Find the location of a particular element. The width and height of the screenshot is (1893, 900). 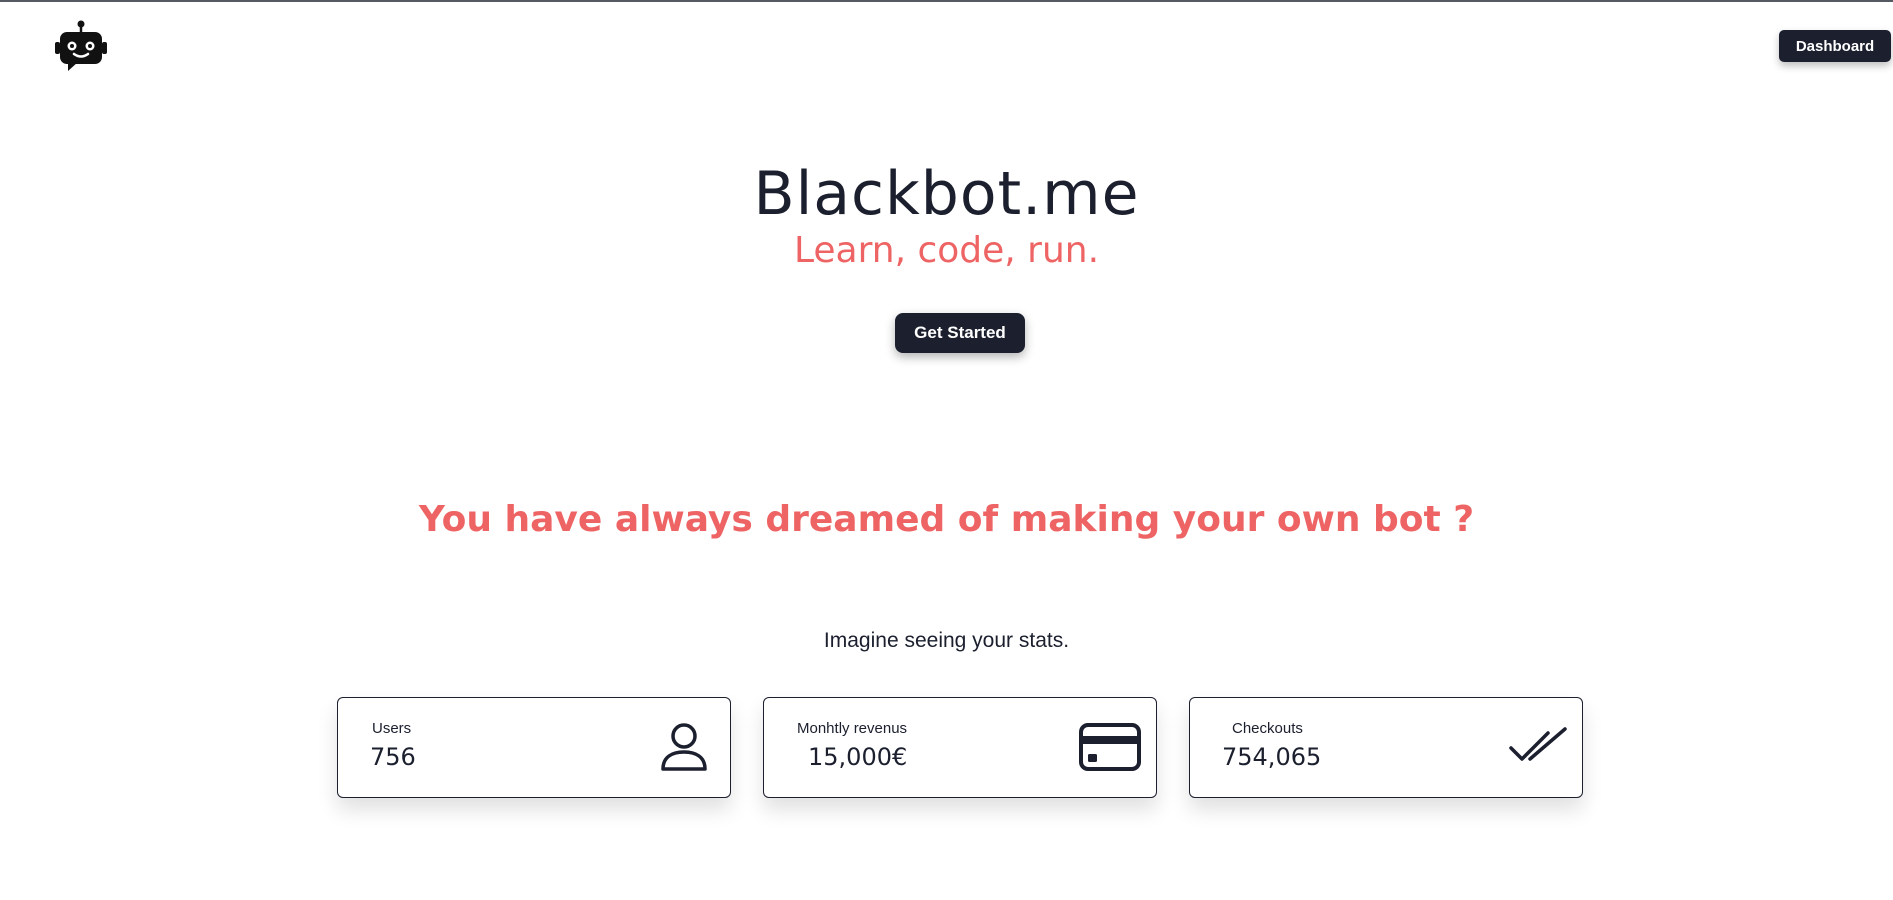

stat-card-users: Users 756 is located at coordinates (534, 747).